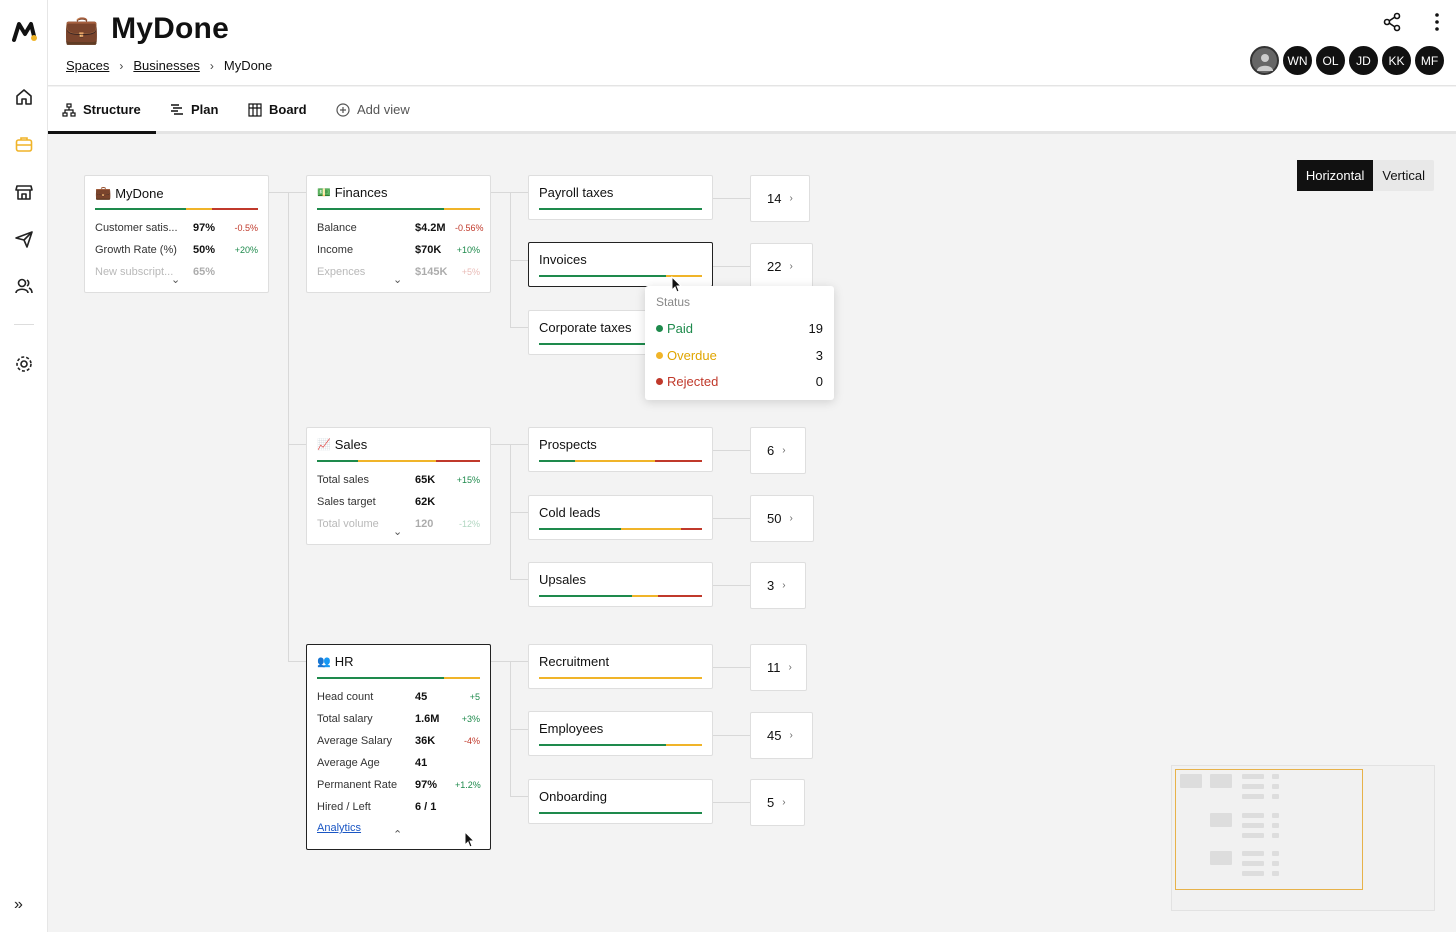 This screenshot has width=1456, height=932. What do you see at coordinates (101, 109) in the screenshot?
I see `tab-structure: Structure` at bounding box center [101, 109].